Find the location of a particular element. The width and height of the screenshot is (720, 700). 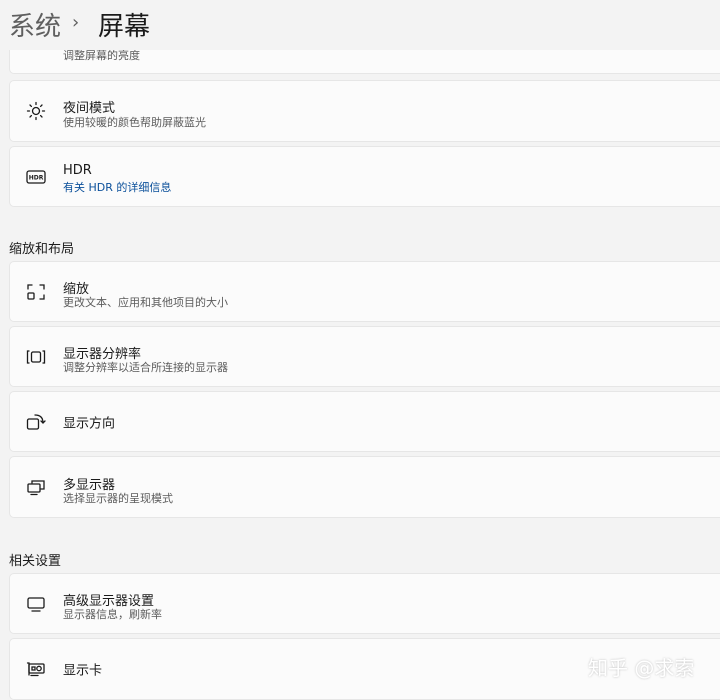

orientation-title: 显示方向 is located at coordinates (89, 423).